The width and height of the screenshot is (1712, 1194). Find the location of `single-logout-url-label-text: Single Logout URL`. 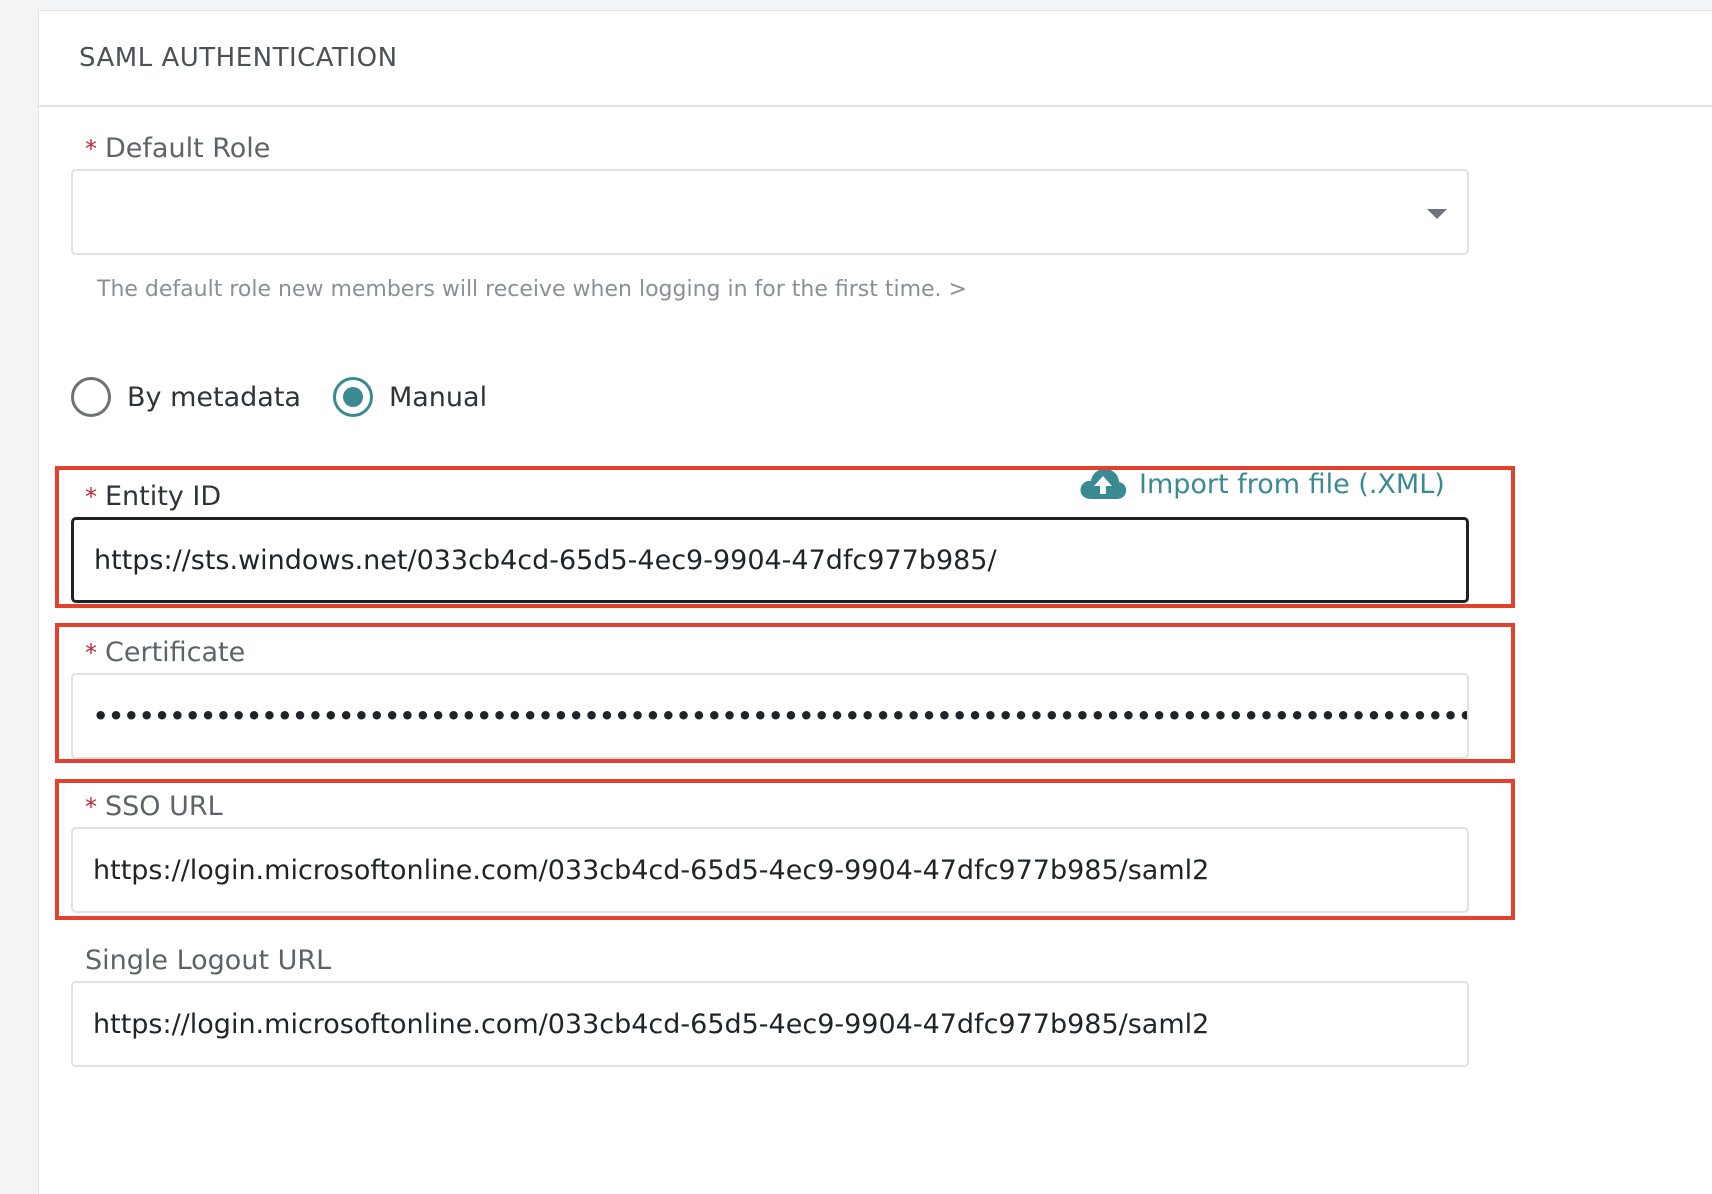

single-logout-url-label-text: Single Logout URL is located at coordinates (208, 960).